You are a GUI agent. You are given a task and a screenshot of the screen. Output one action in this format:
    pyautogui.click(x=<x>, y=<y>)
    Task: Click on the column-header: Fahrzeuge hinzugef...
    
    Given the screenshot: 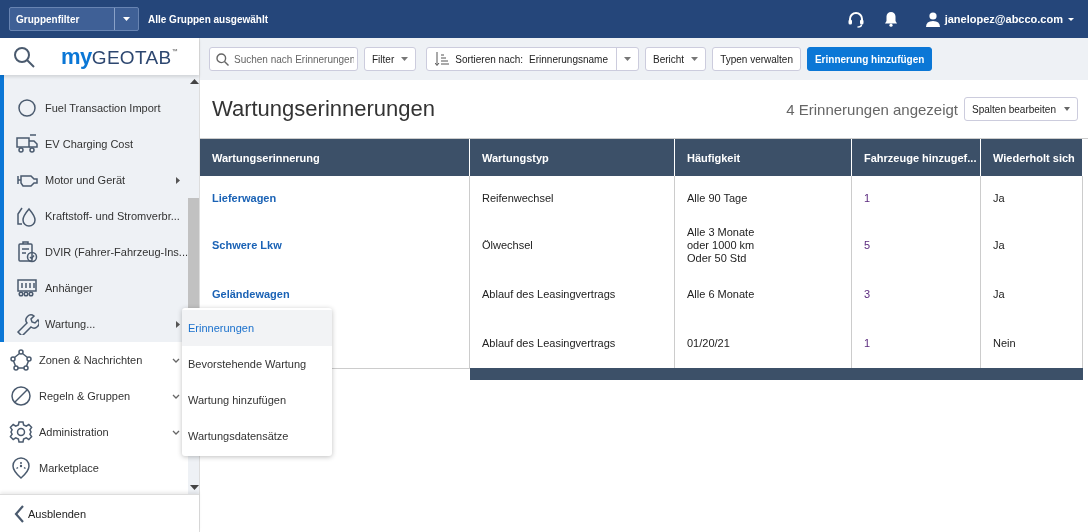 What is the action you would take?
    pyautogui.click(x=916, y=157)
    